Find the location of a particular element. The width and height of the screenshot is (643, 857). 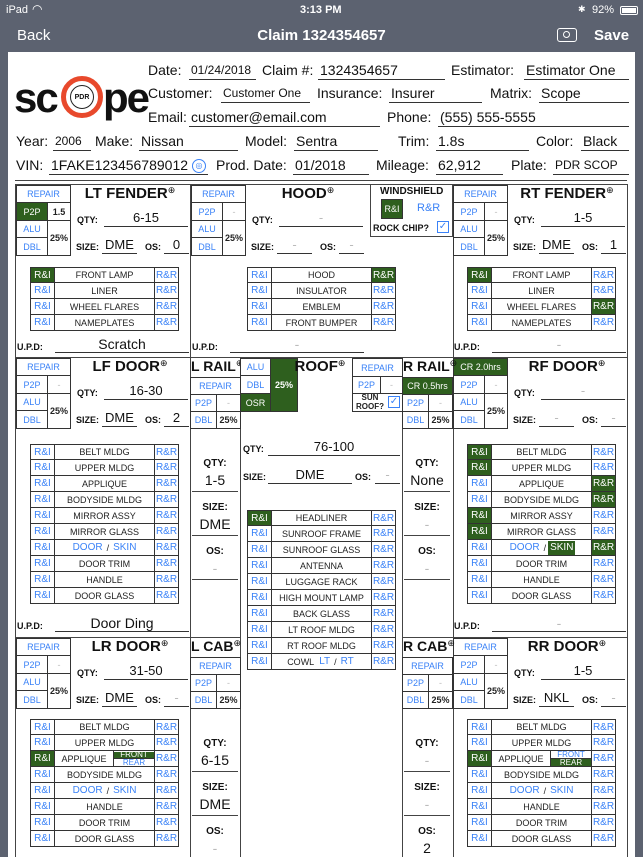

estimator-field: Estimator One is located at coordinates (576, 71).